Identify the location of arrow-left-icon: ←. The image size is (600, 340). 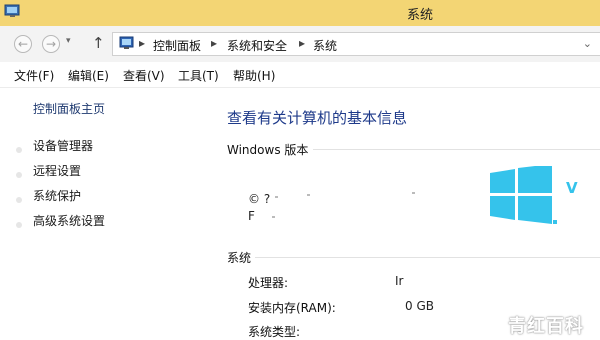
(23, 44).